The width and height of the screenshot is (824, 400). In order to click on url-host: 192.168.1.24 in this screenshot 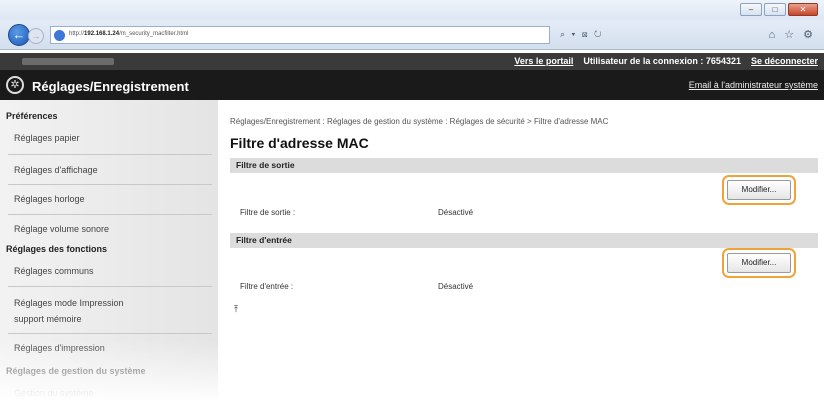, I will do `click(102, 34)`.